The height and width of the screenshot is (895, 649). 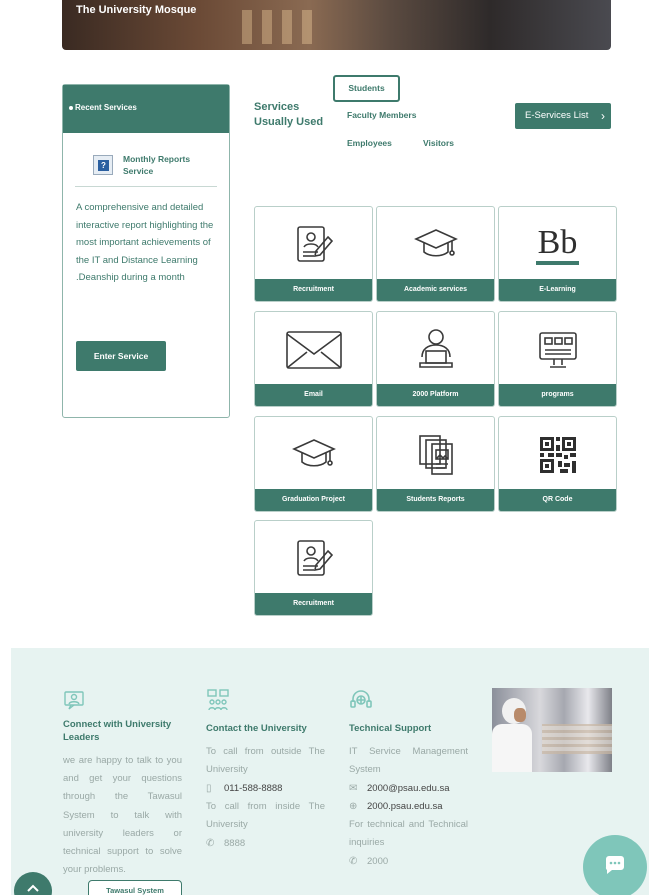 I want to click on headset-support-icon, so click(x=361, y=702).